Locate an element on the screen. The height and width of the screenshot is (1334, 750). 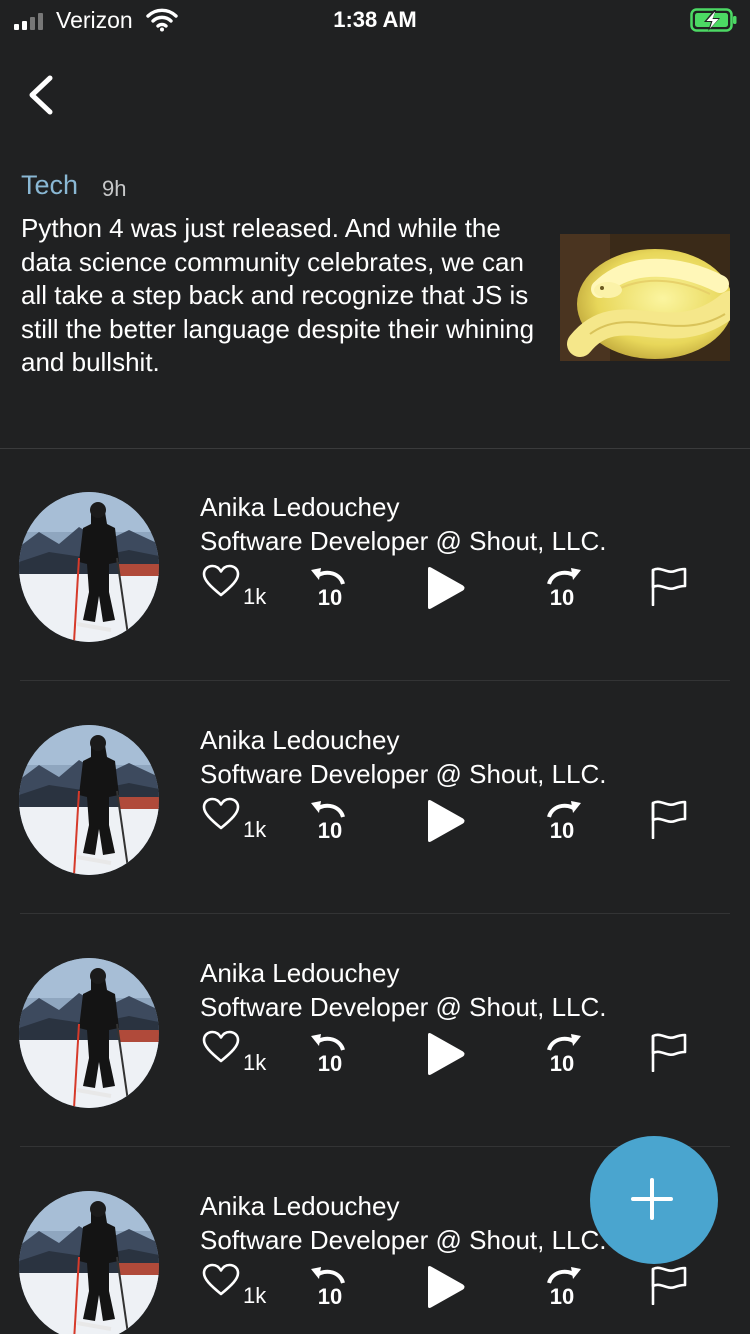
back-button is located at coordinates (42, 95).